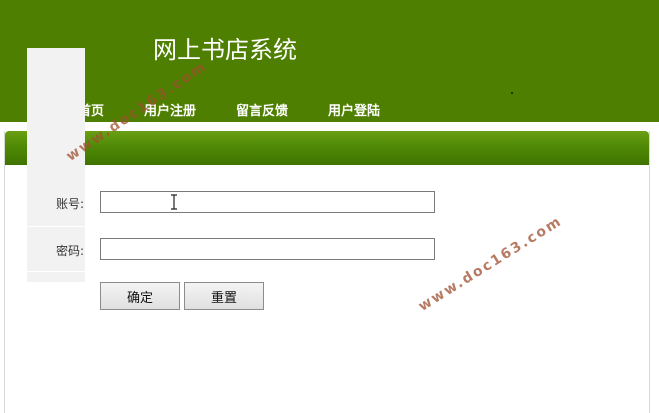 The height and width of the screenshot is (413, 659). Describe the element at coordinates (140, 296) in the screenshot. I see `confirm-button: 确定` at that location.